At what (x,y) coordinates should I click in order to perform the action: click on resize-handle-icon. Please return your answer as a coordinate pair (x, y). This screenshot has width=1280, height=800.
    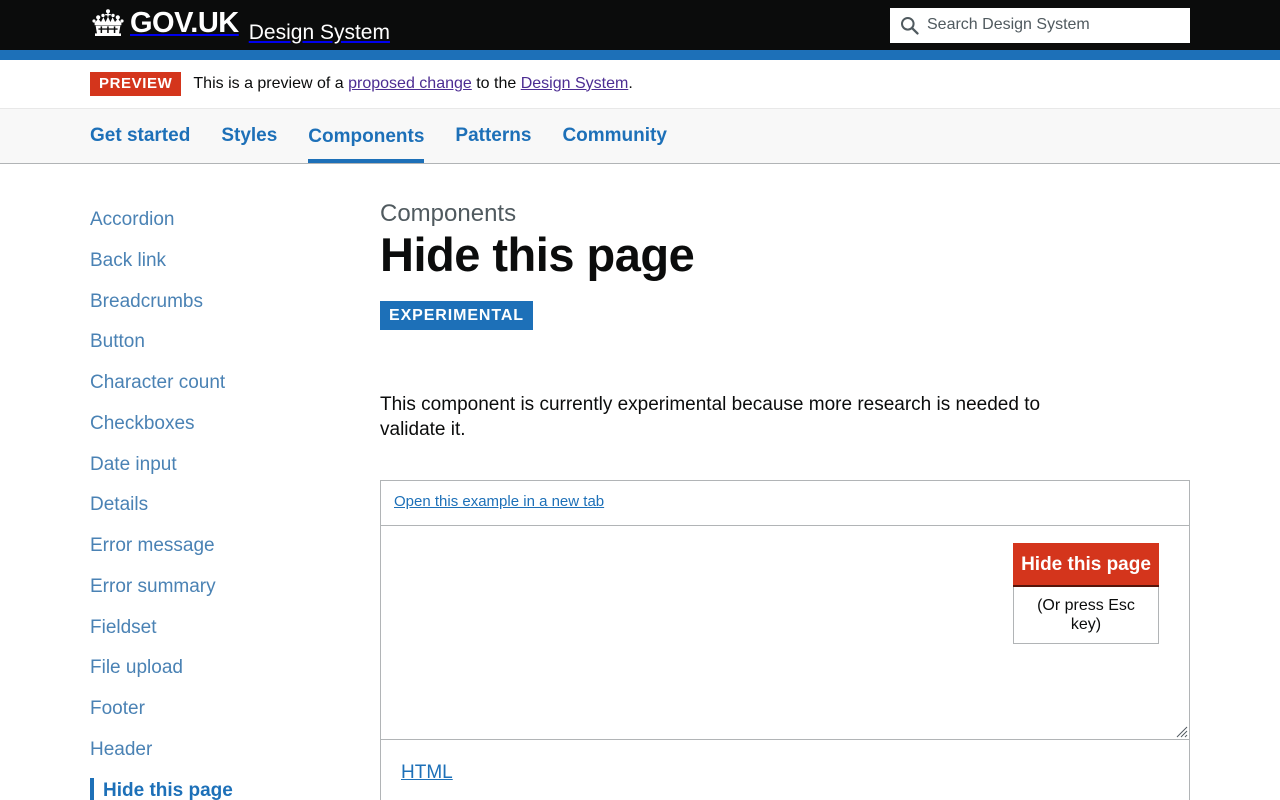
    Looking at the image, I should click on (1181, 731).